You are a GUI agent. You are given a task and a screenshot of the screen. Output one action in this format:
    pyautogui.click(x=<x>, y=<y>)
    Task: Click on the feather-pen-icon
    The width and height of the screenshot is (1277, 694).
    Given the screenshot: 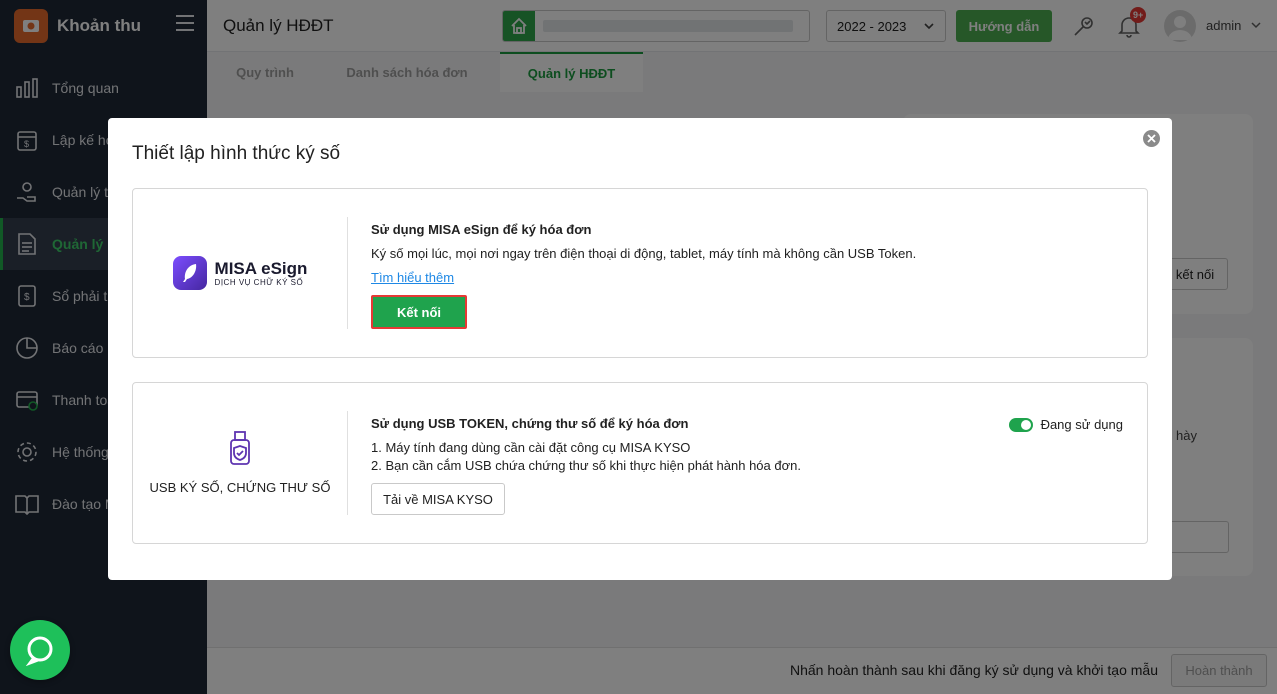 What is the action you would take?
    pyautogui.click(x=189, y=273)
    